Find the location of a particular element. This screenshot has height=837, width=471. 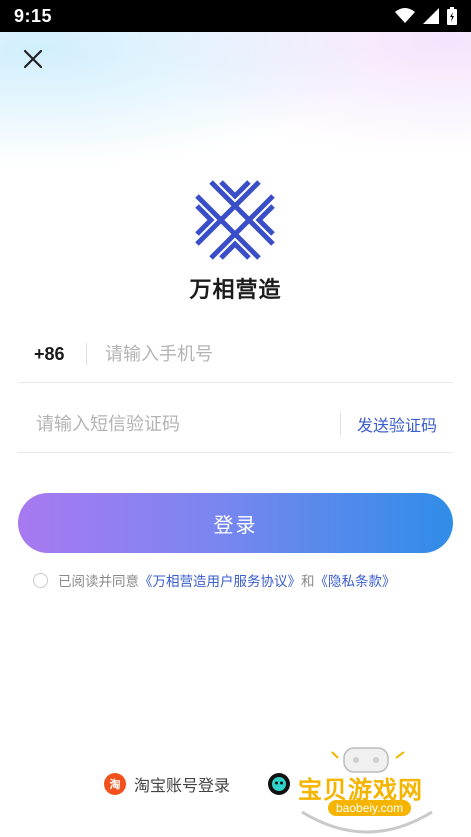

taobao-login-button: 淘 淘宝账号登录 is located at coordinates (167, 784).